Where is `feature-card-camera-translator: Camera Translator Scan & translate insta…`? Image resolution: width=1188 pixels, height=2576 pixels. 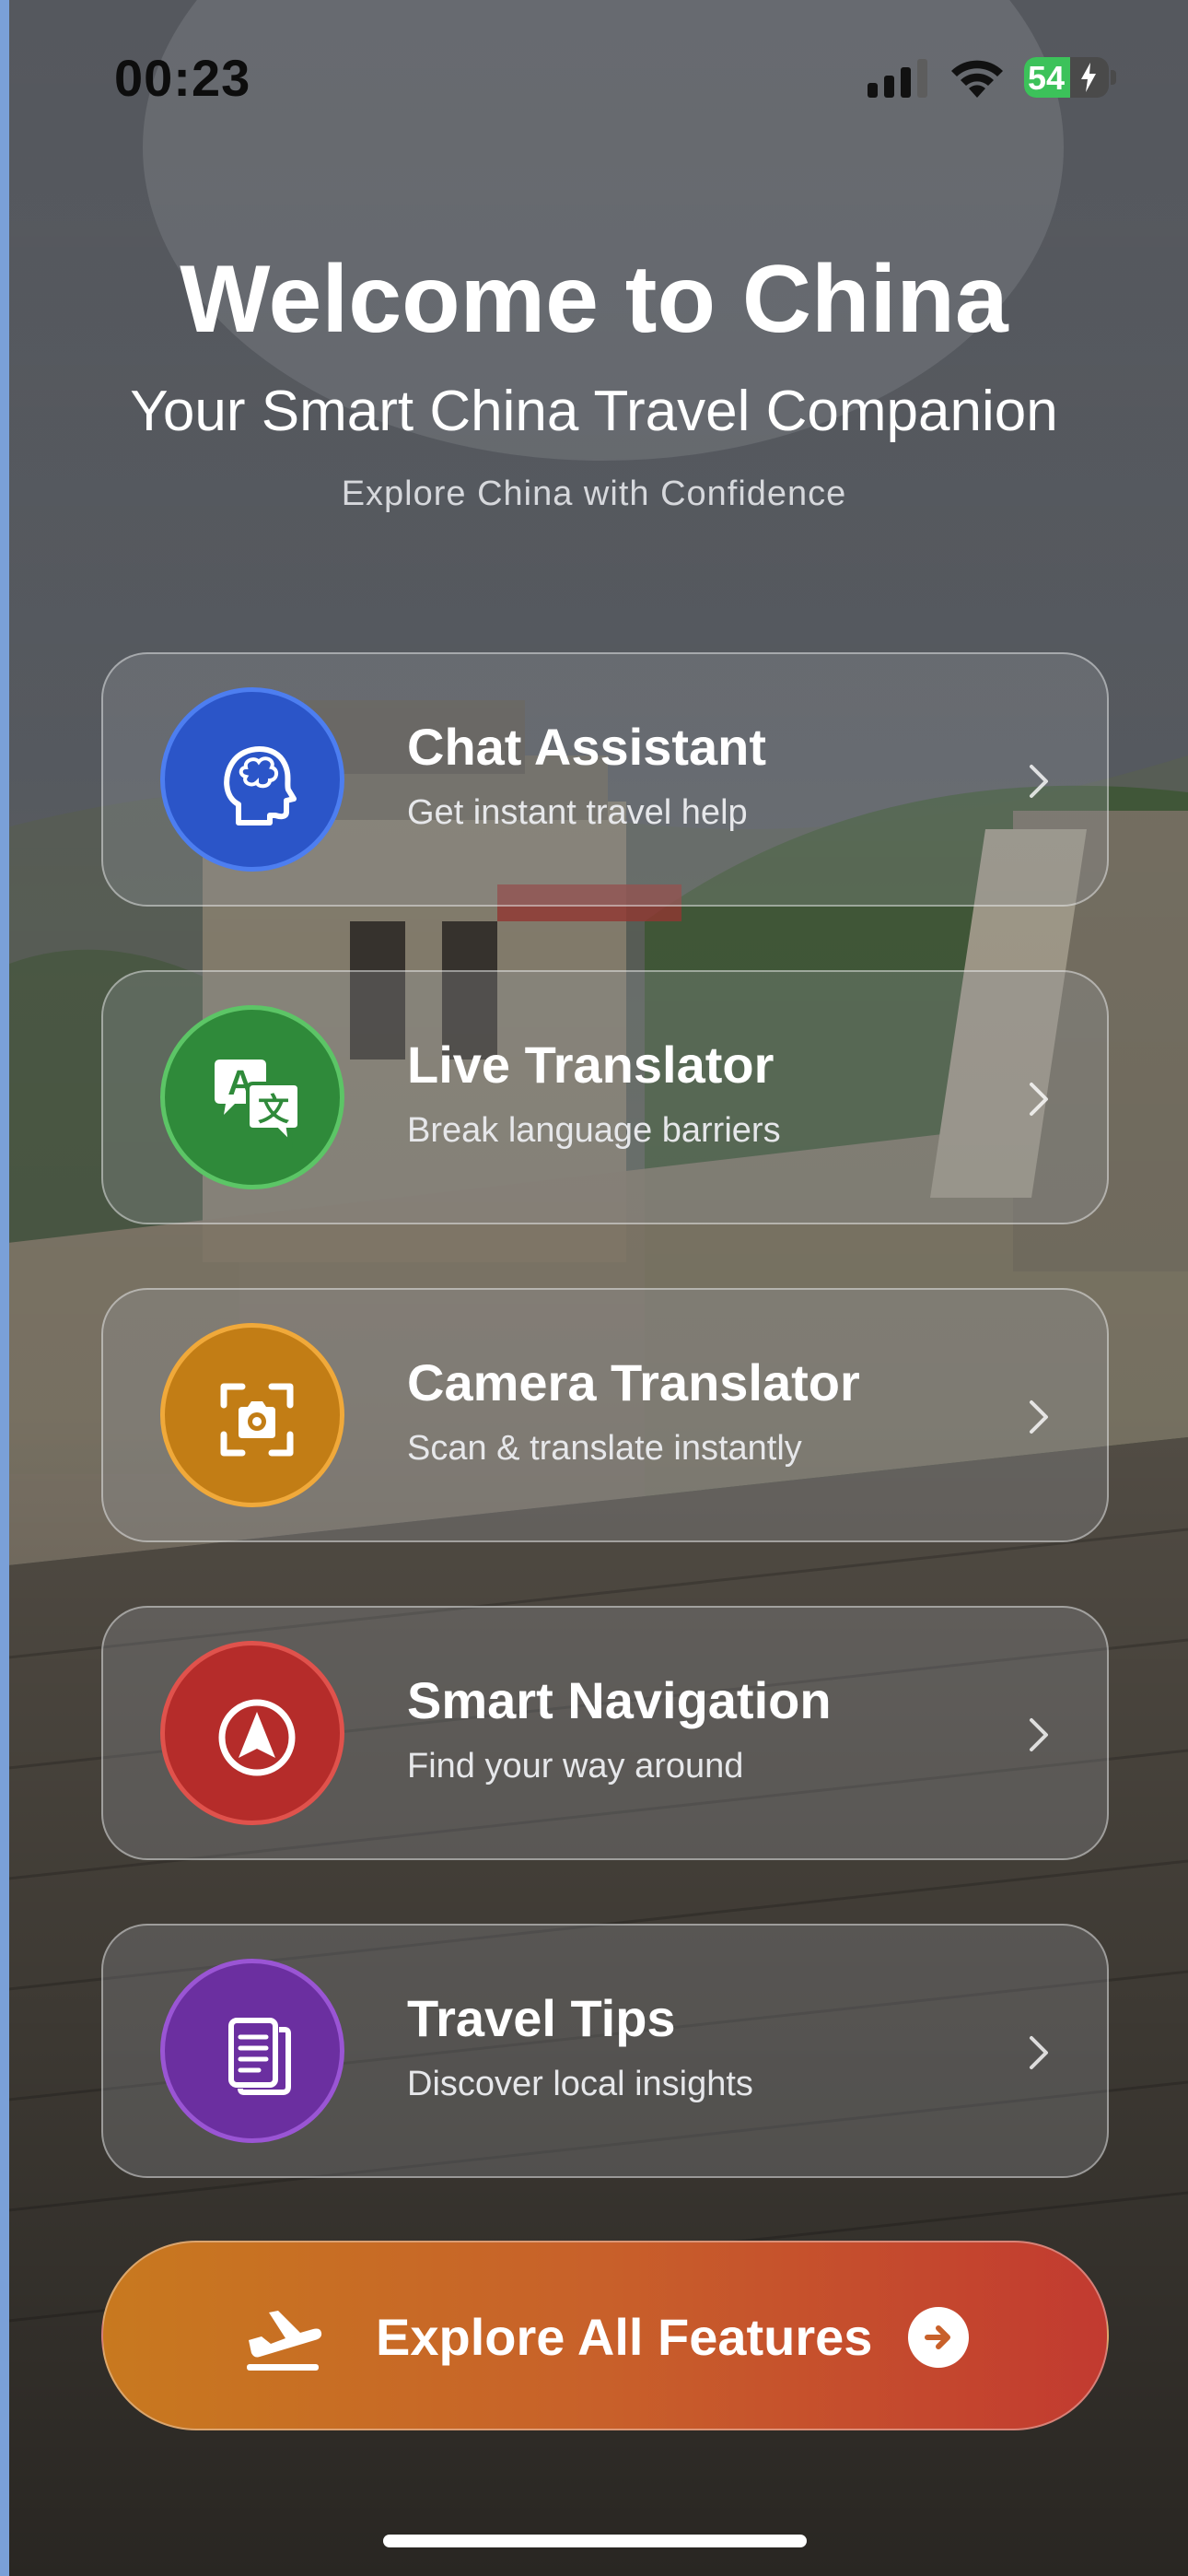 feature-card-camera-translator: Camera Translator Scan & translate insta… is located at coordinates (605, 1415).